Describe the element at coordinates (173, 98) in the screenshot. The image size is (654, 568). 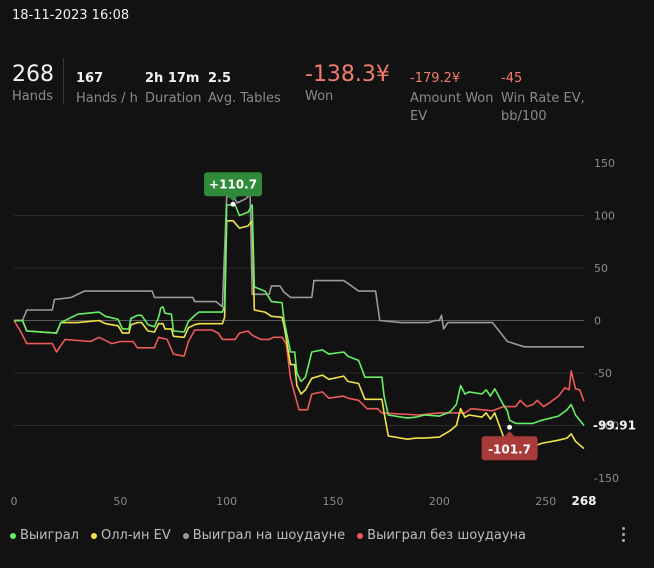
I see `stat-duration-label: Duration` at that location.